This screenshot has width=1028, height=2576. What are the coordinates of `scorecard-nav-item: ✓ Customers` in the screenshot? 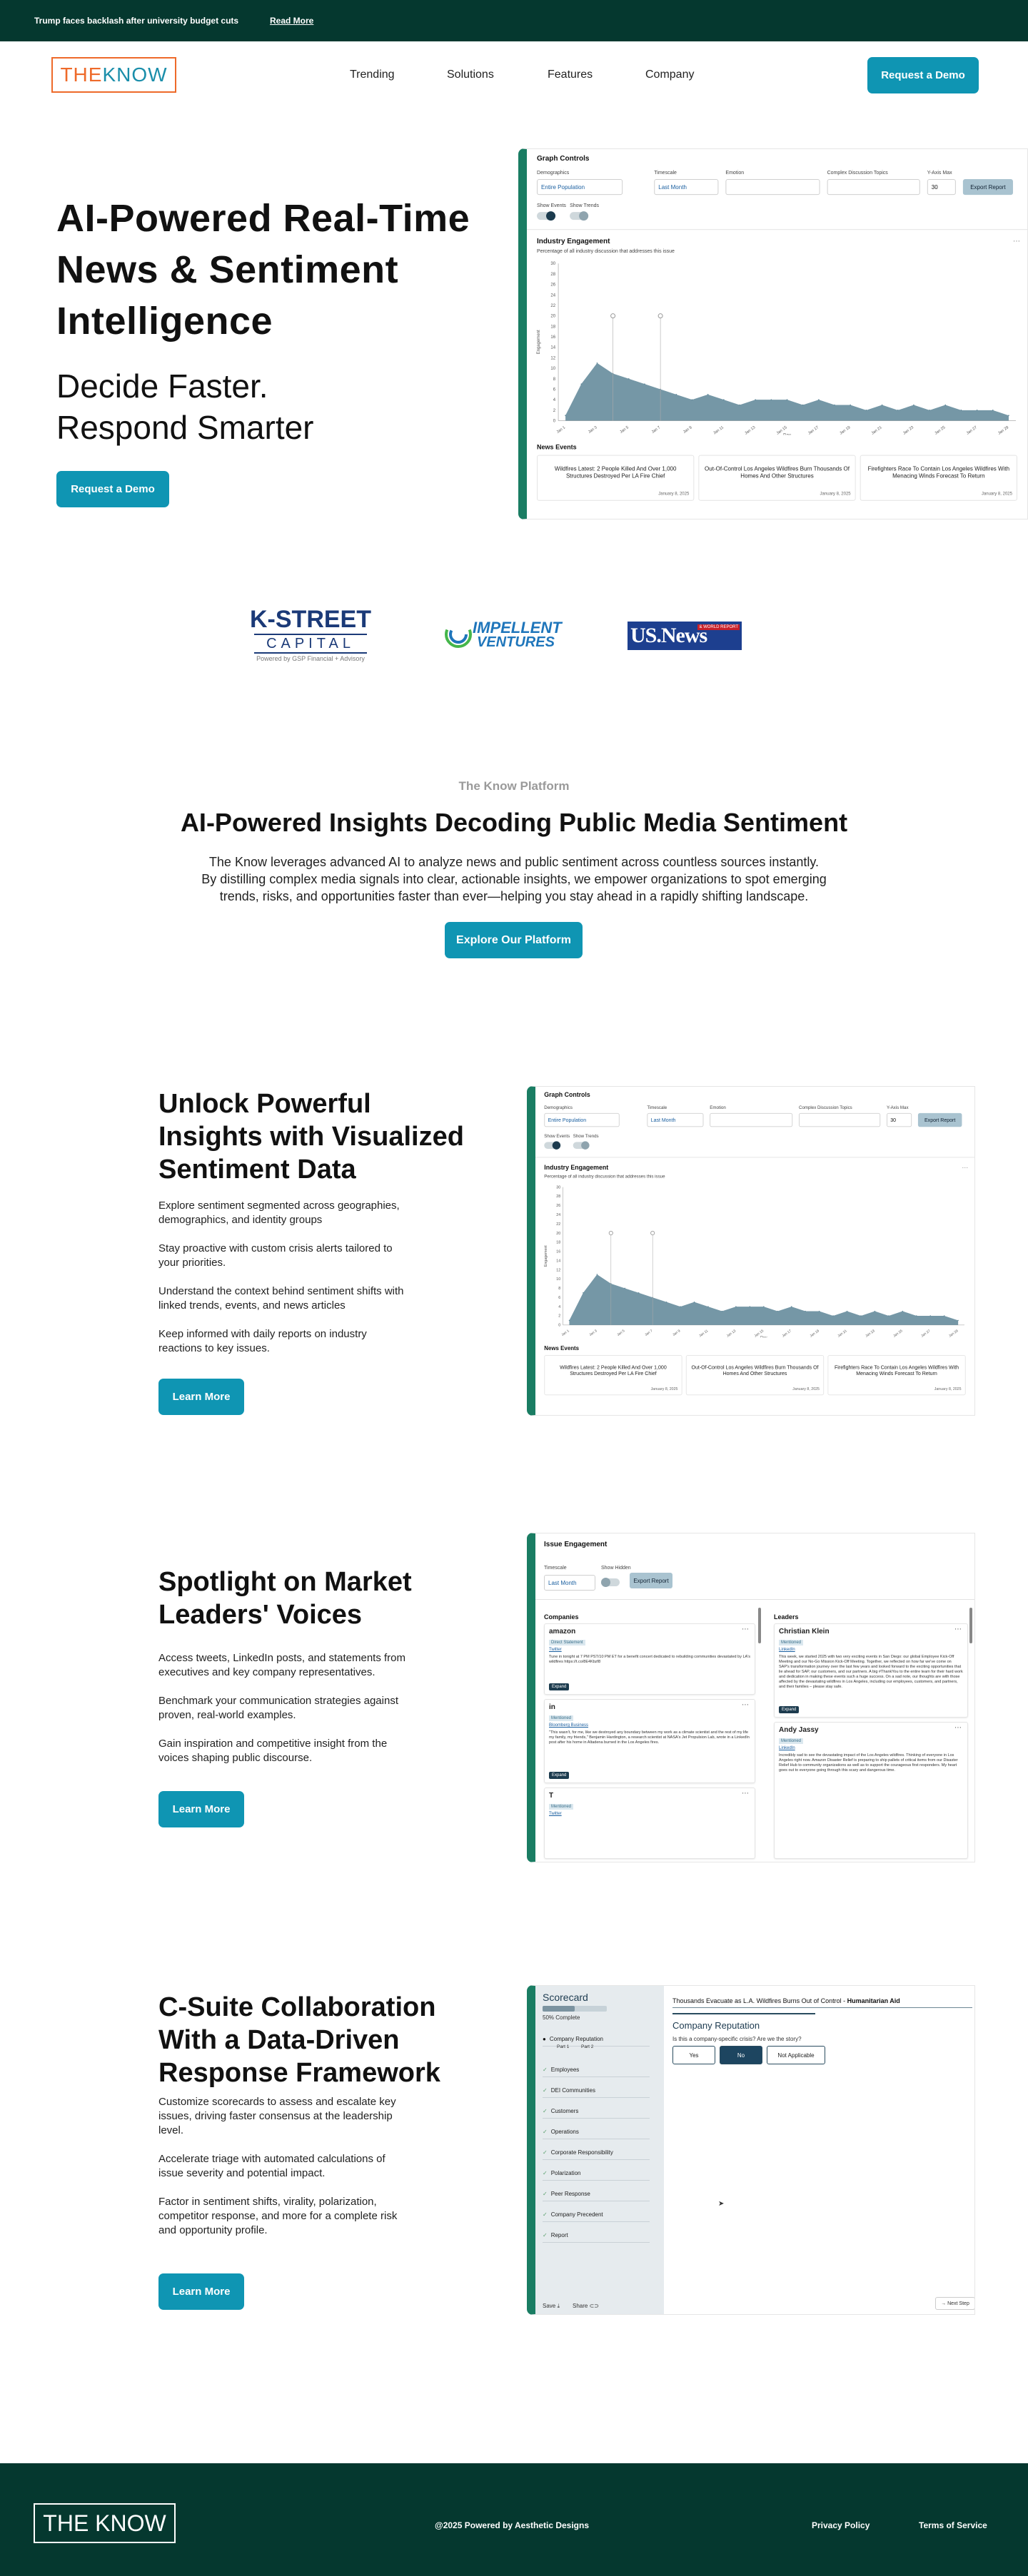 It's located at (596, 2113).